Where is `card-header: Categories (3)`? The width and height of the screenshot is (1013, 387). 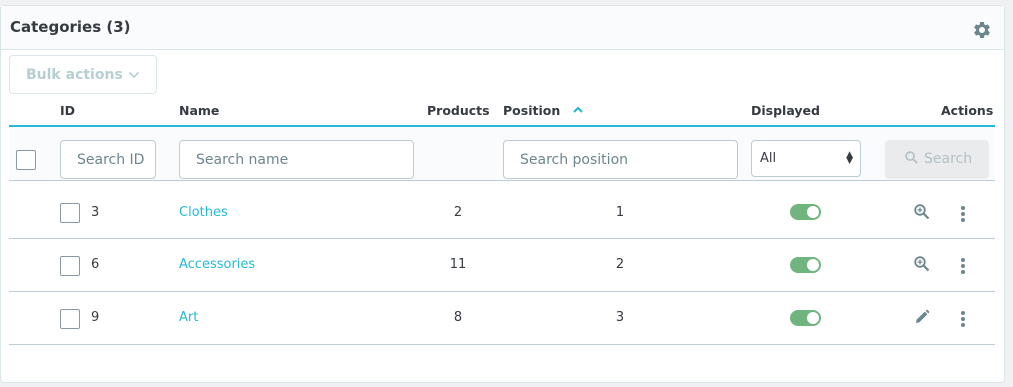 card-header: Categories (3) is located at coordinates (502, 28).